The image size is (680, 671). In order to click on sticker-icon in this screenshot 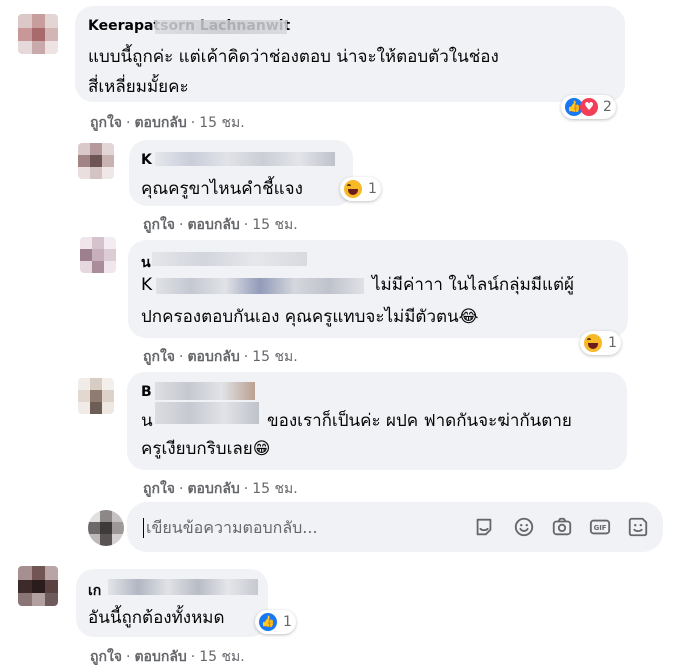, I will do `click(484, 527)`.